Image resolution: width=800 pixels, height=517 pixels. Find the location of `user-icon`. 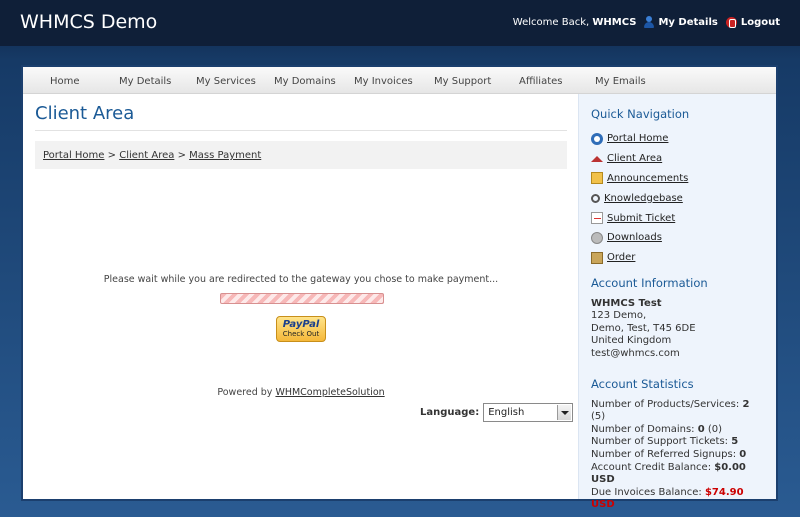

user-icon is located at coordinates (649, 22).